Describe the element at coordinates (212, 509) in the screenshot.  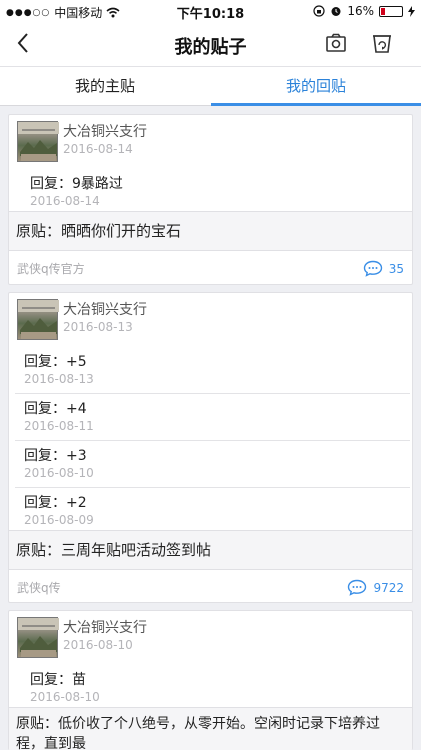
I see `reply-item: 回复：+2 2016-08-09` at that location.